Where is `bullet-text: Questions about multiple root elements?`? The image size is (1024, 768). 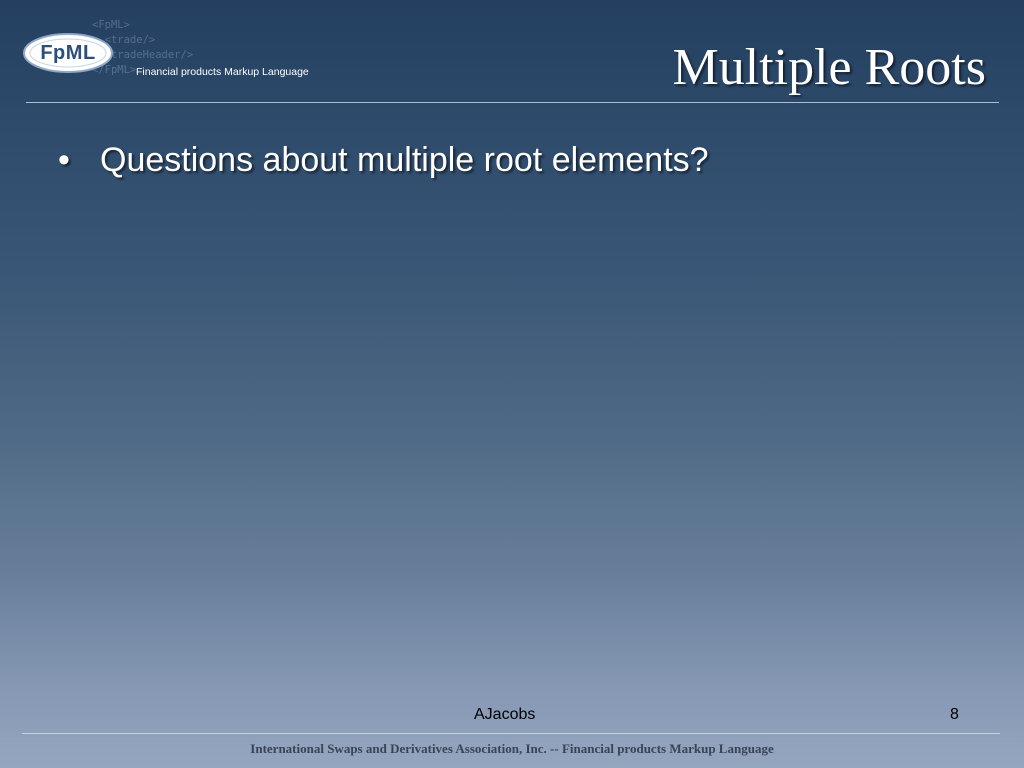 bullet-text: Questions about multiple root elements? is located at coordinates (404, 160).